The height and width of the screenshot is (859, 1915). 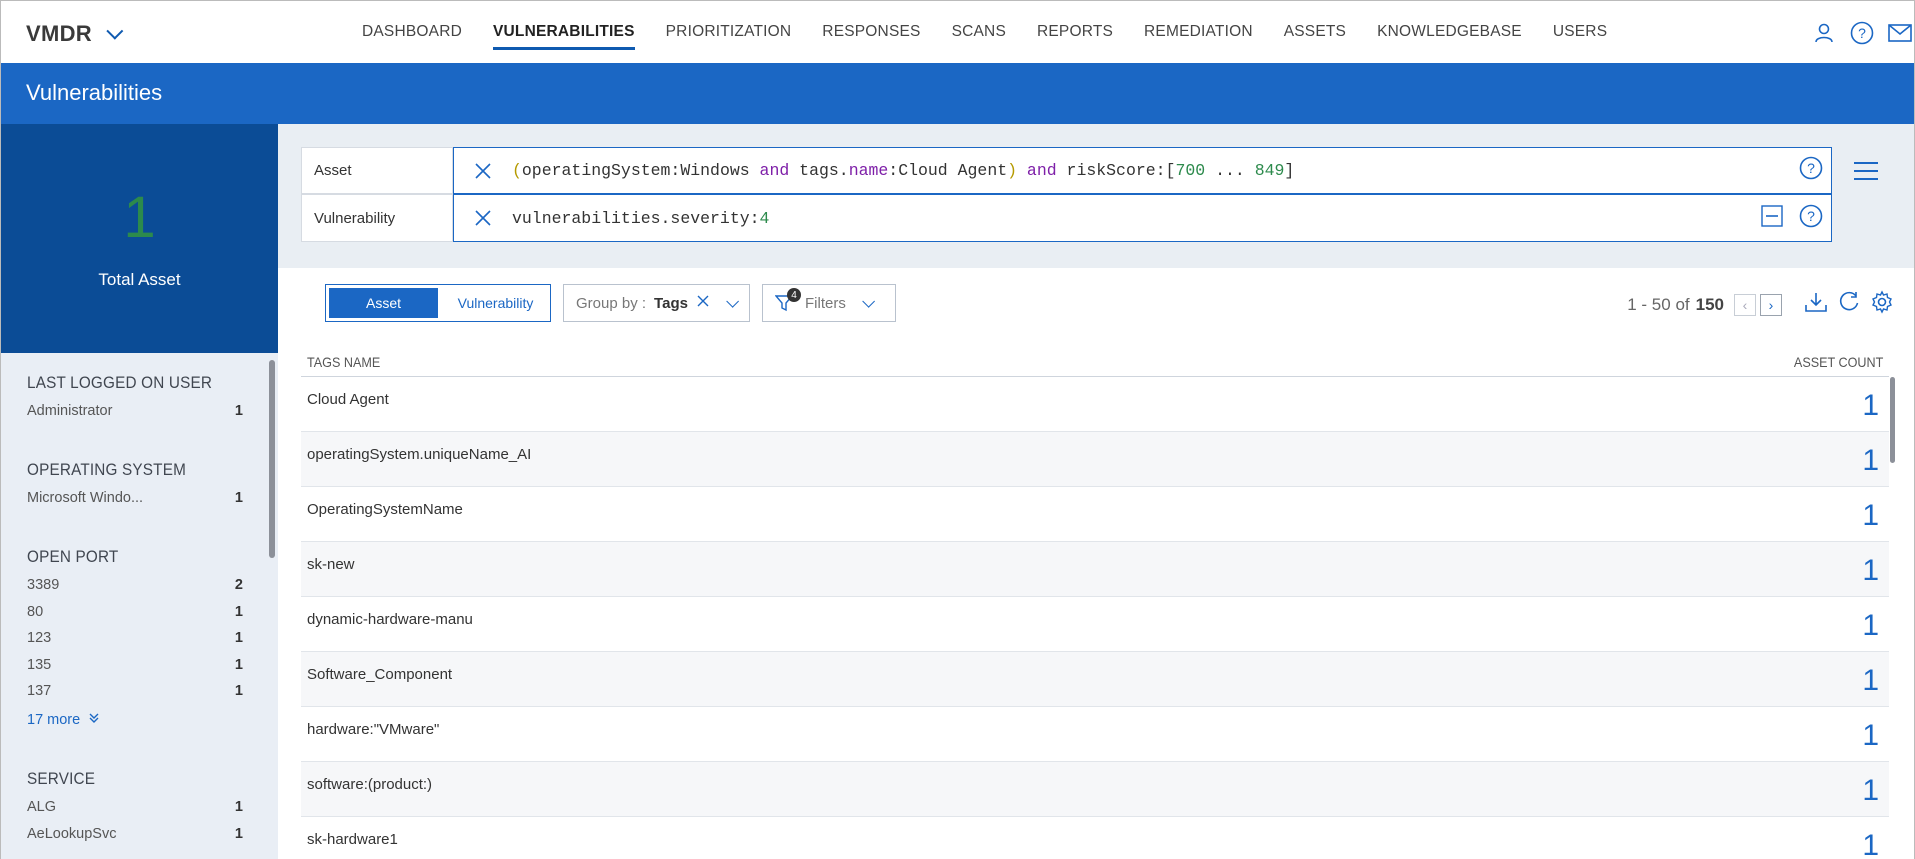 What do you see at coordinates (1580, 32) in the screenshot?
I see `nav-users: USERS` at bounding box center [1580, 32].